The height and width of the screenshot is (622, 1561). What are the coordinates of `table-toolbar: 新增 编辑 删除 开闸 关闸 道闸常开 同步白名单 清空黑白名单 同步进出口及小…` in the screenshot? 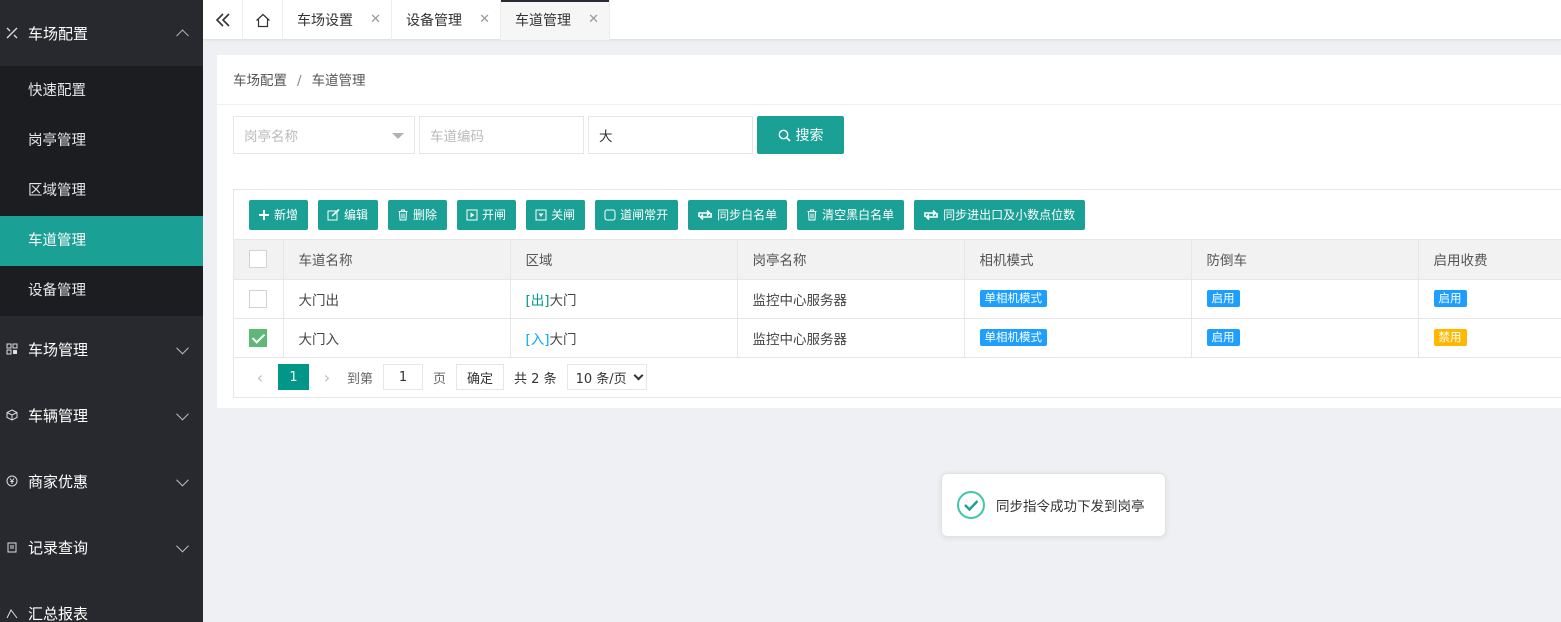 It's located at (897, 215).